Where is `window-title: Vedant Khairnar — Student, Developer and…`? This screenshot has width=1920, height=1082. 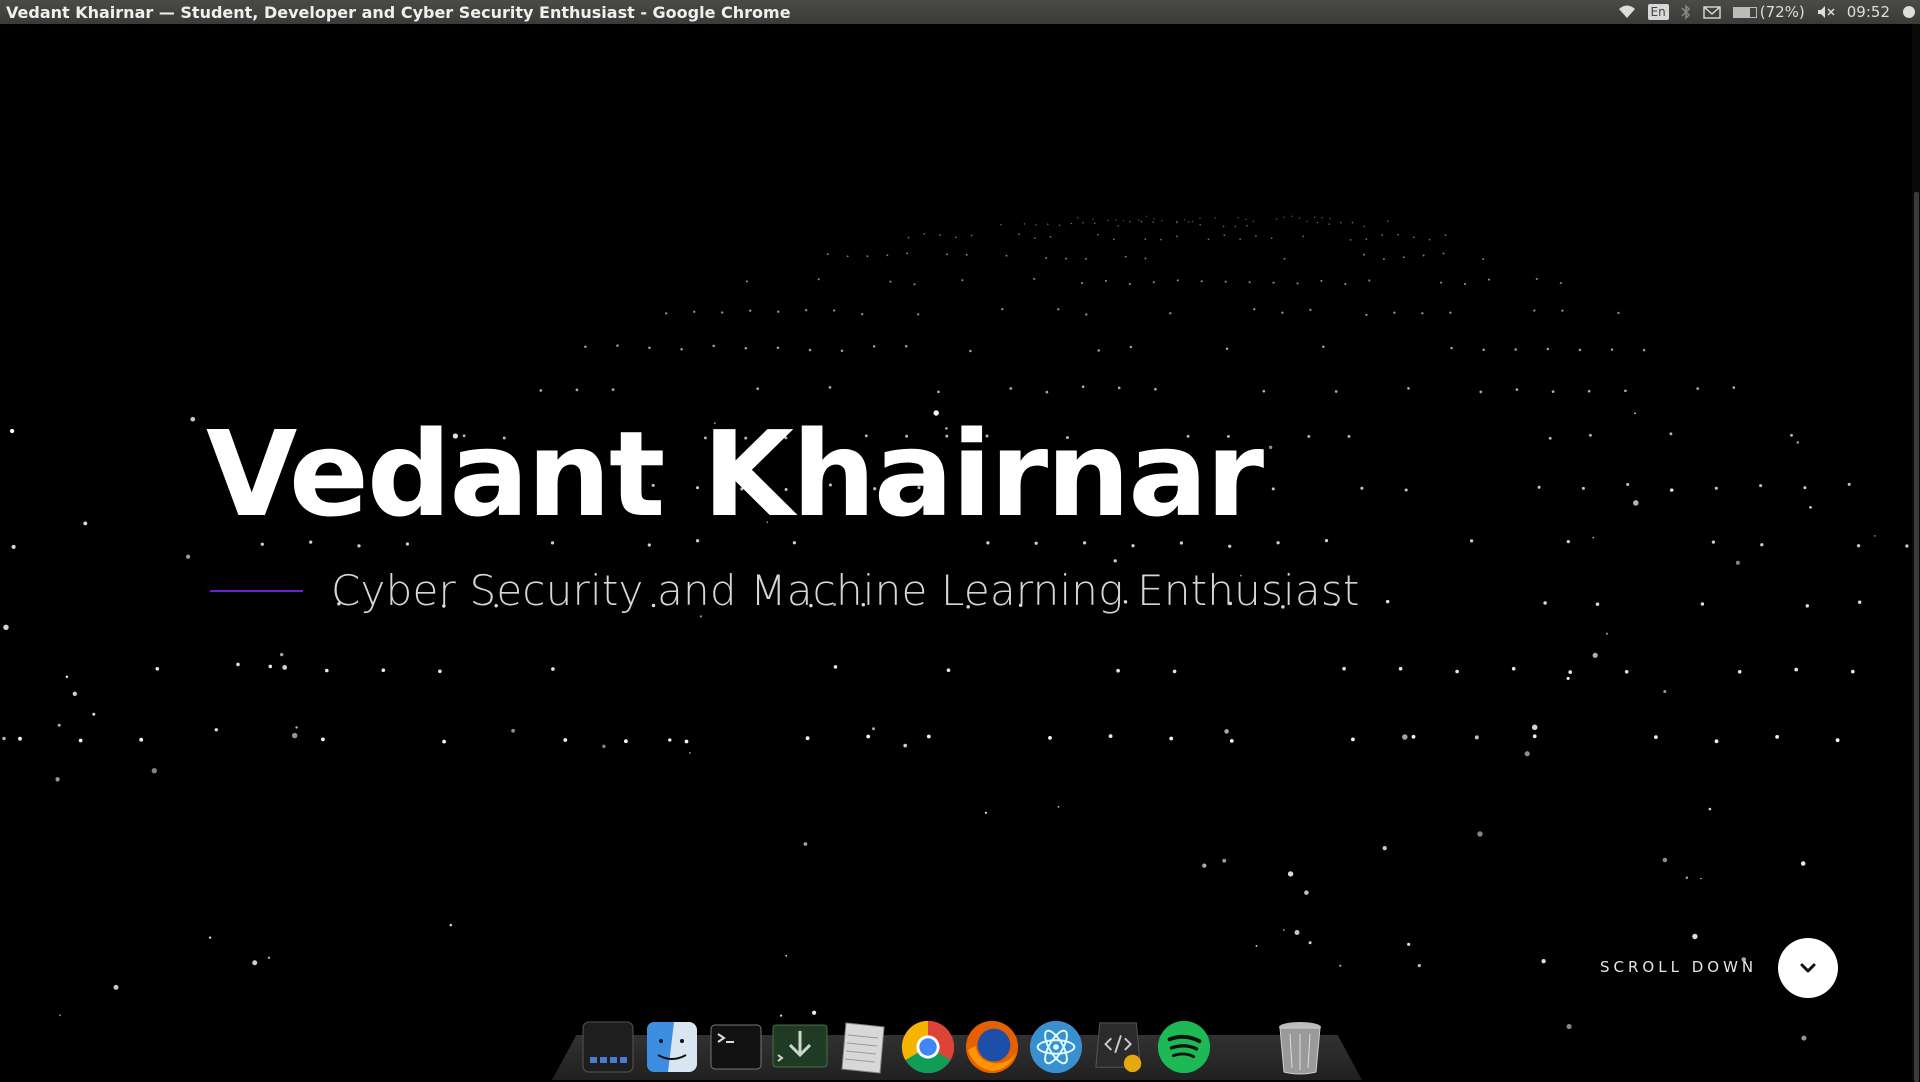 window-title: Vedant Khairnar — Student, Developer and… is located at coordinates (398, 12).